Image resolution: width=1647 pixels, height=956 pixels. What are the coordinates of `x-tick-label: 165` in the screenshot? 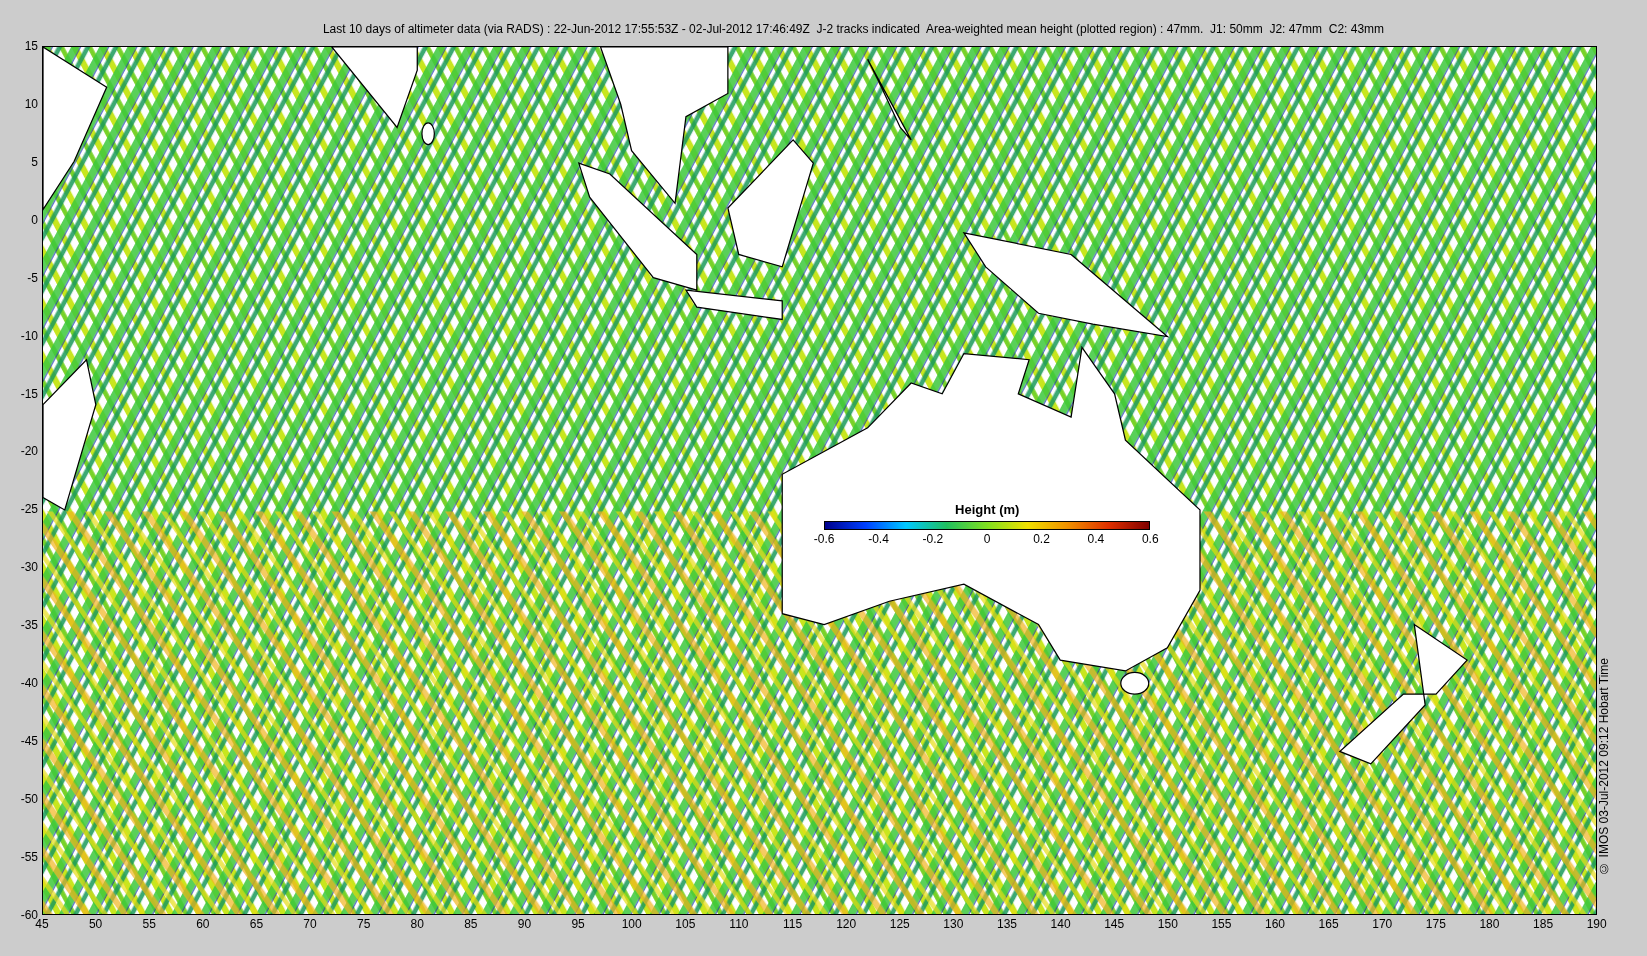 It's located at (1328, 924).